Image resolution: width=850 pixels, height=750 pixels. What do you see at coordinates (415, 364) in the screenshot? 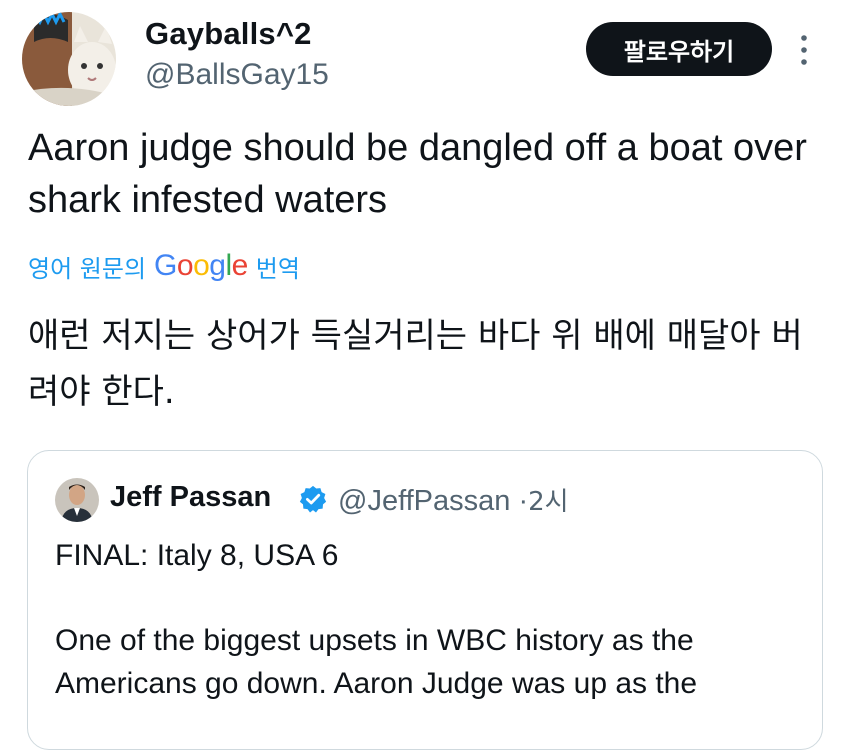
I see `translated-text: 애런 저지는 상어가 득실거리는 바다 위 배에 매달아 버려야 한다.` at bounding box center [415, 364].